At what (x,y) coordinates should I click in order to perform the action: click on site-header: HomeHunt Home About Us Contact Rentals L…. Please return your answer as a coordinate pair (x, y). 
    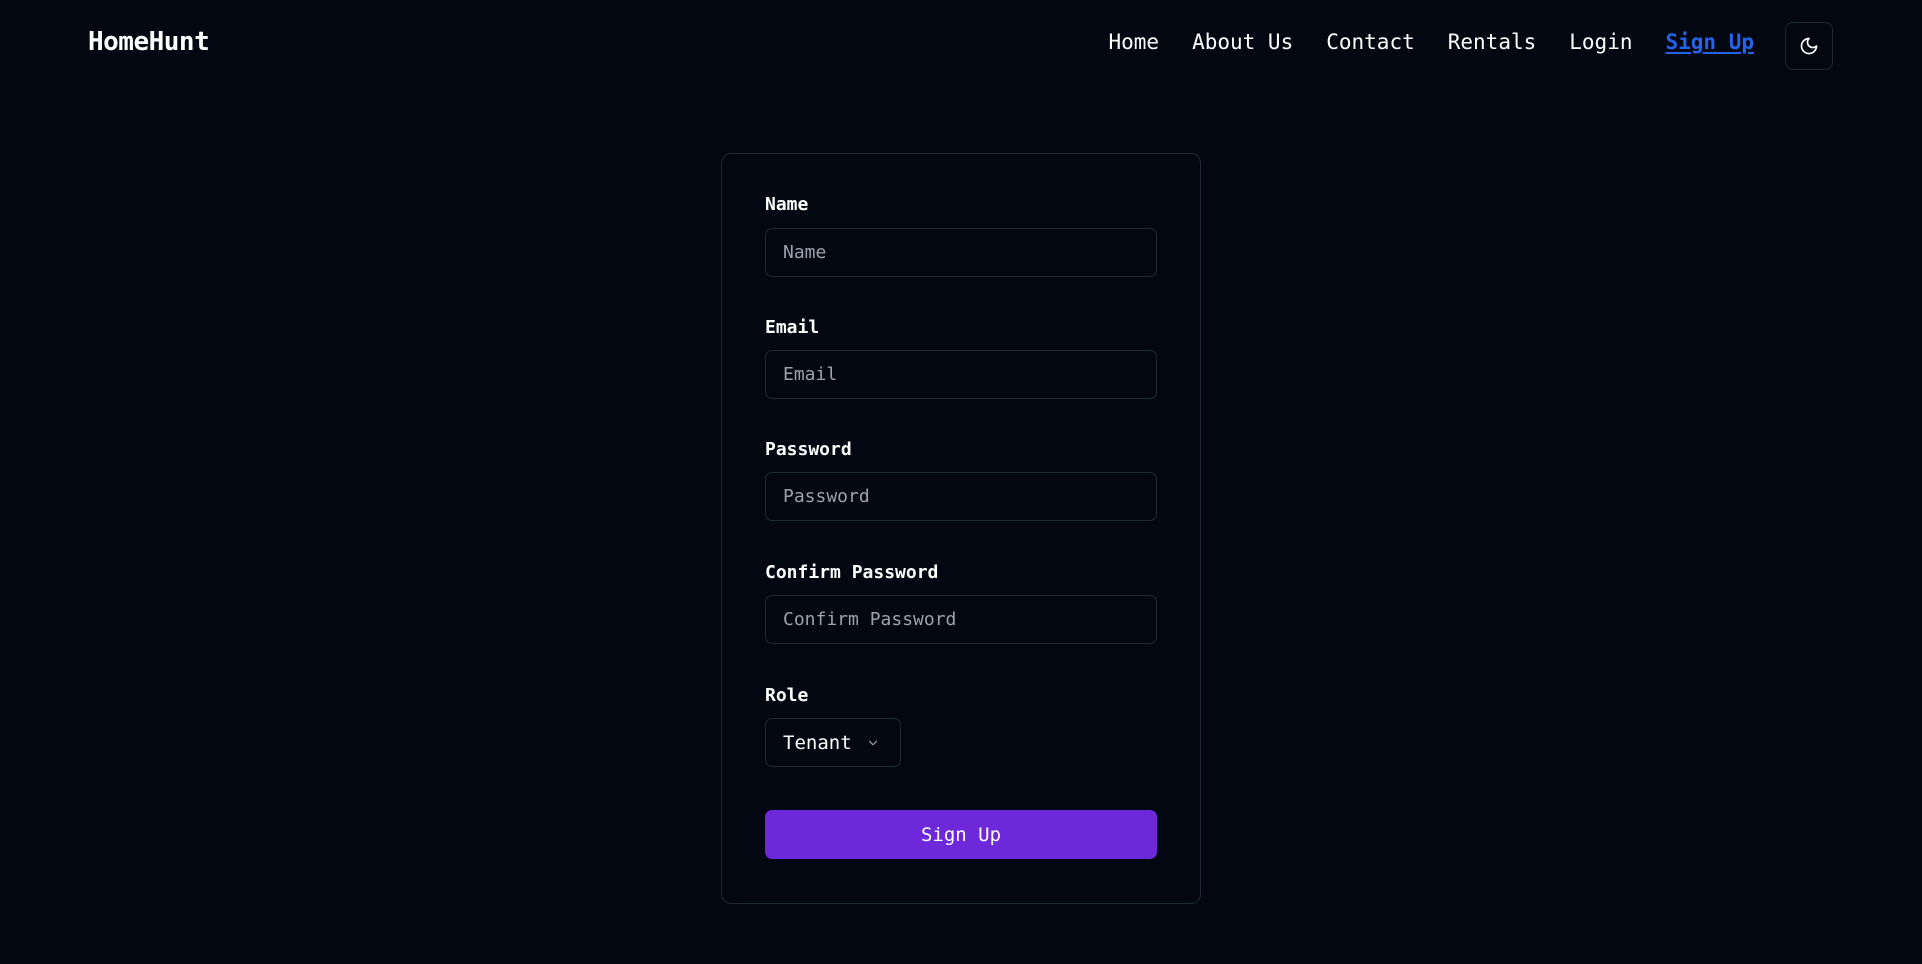
    Looking at the image, I should click on (961, 46).